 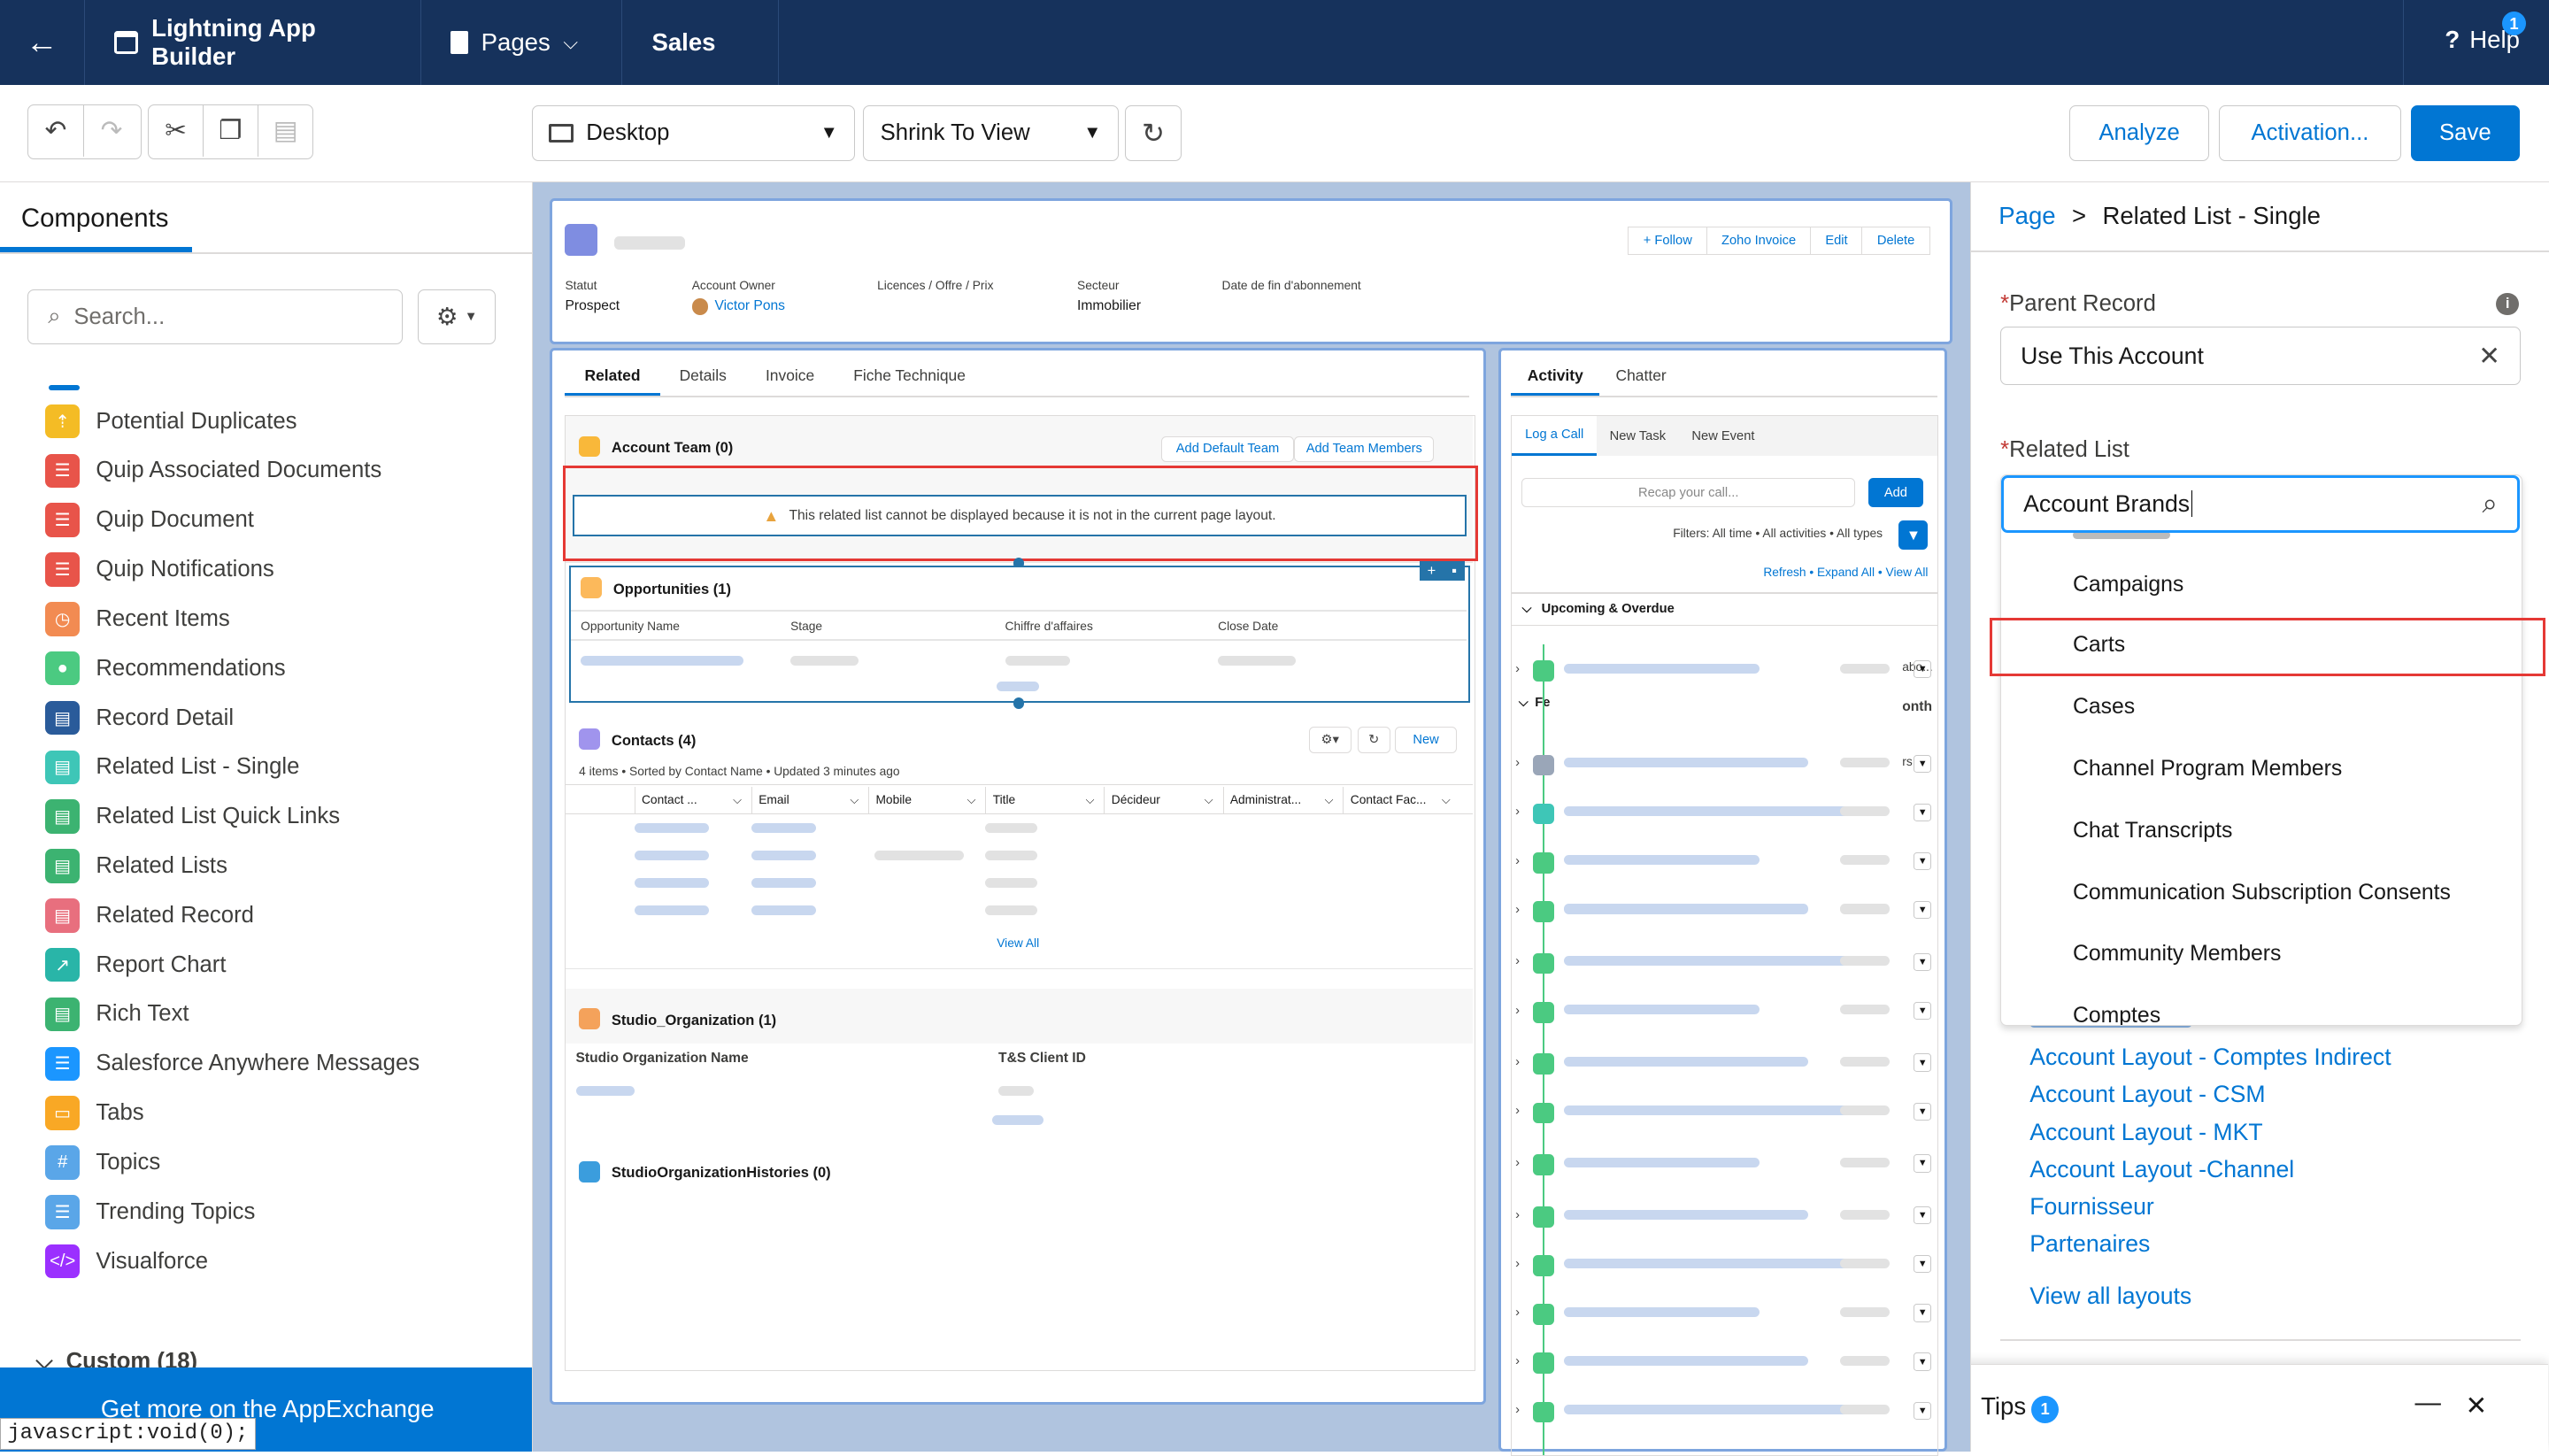 What do you see at coordinates (2147, 1094) in the screenshot?
I see `layout-link: Account Layout - CSM` at bounding box center [2147, 1094].